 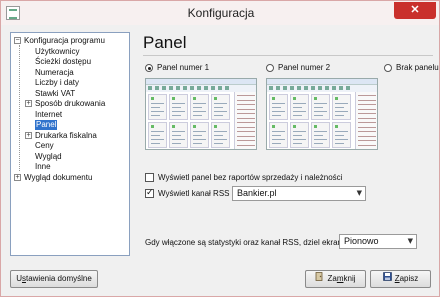 What do you see at coordinates (361, 241) in the screenshot?
I see `split-mode-value: Pionowo` at bounding box center [361, 241].